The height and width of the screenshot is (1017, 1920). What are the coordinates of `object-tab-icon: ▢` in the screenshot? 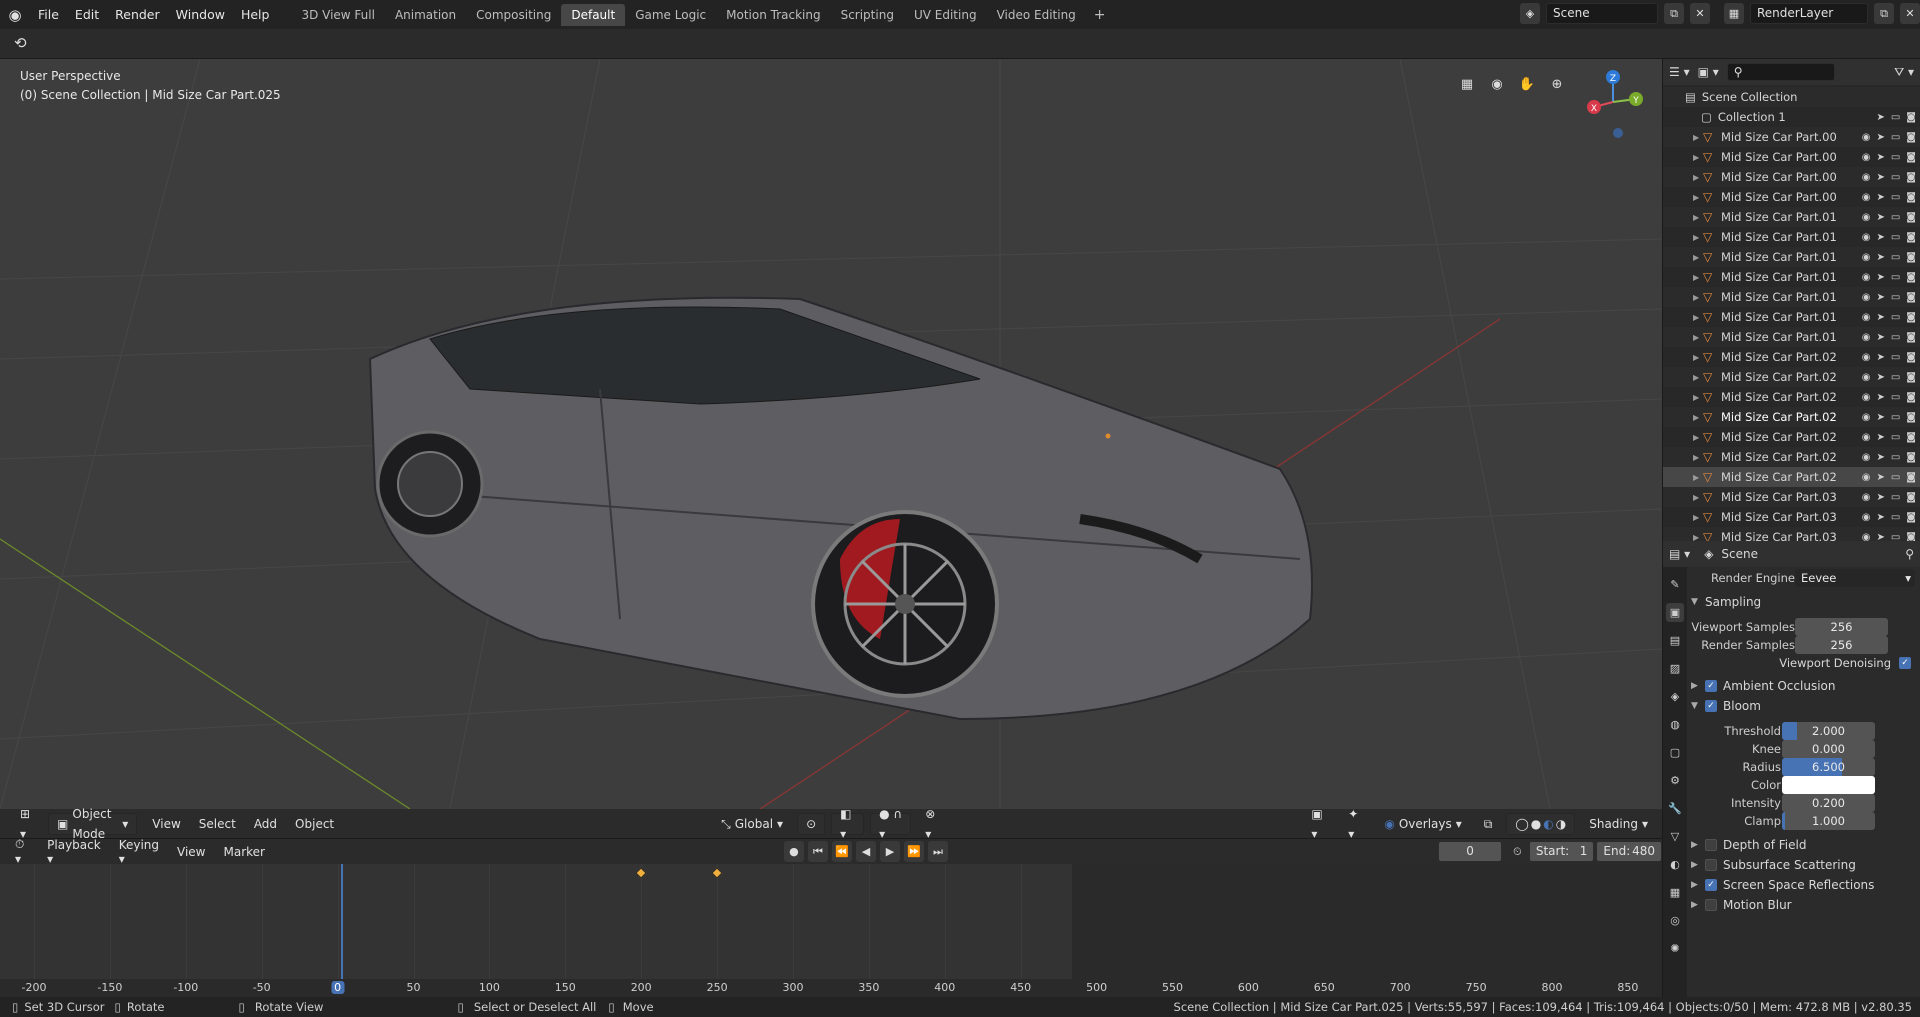 It's located at (1675, 752).